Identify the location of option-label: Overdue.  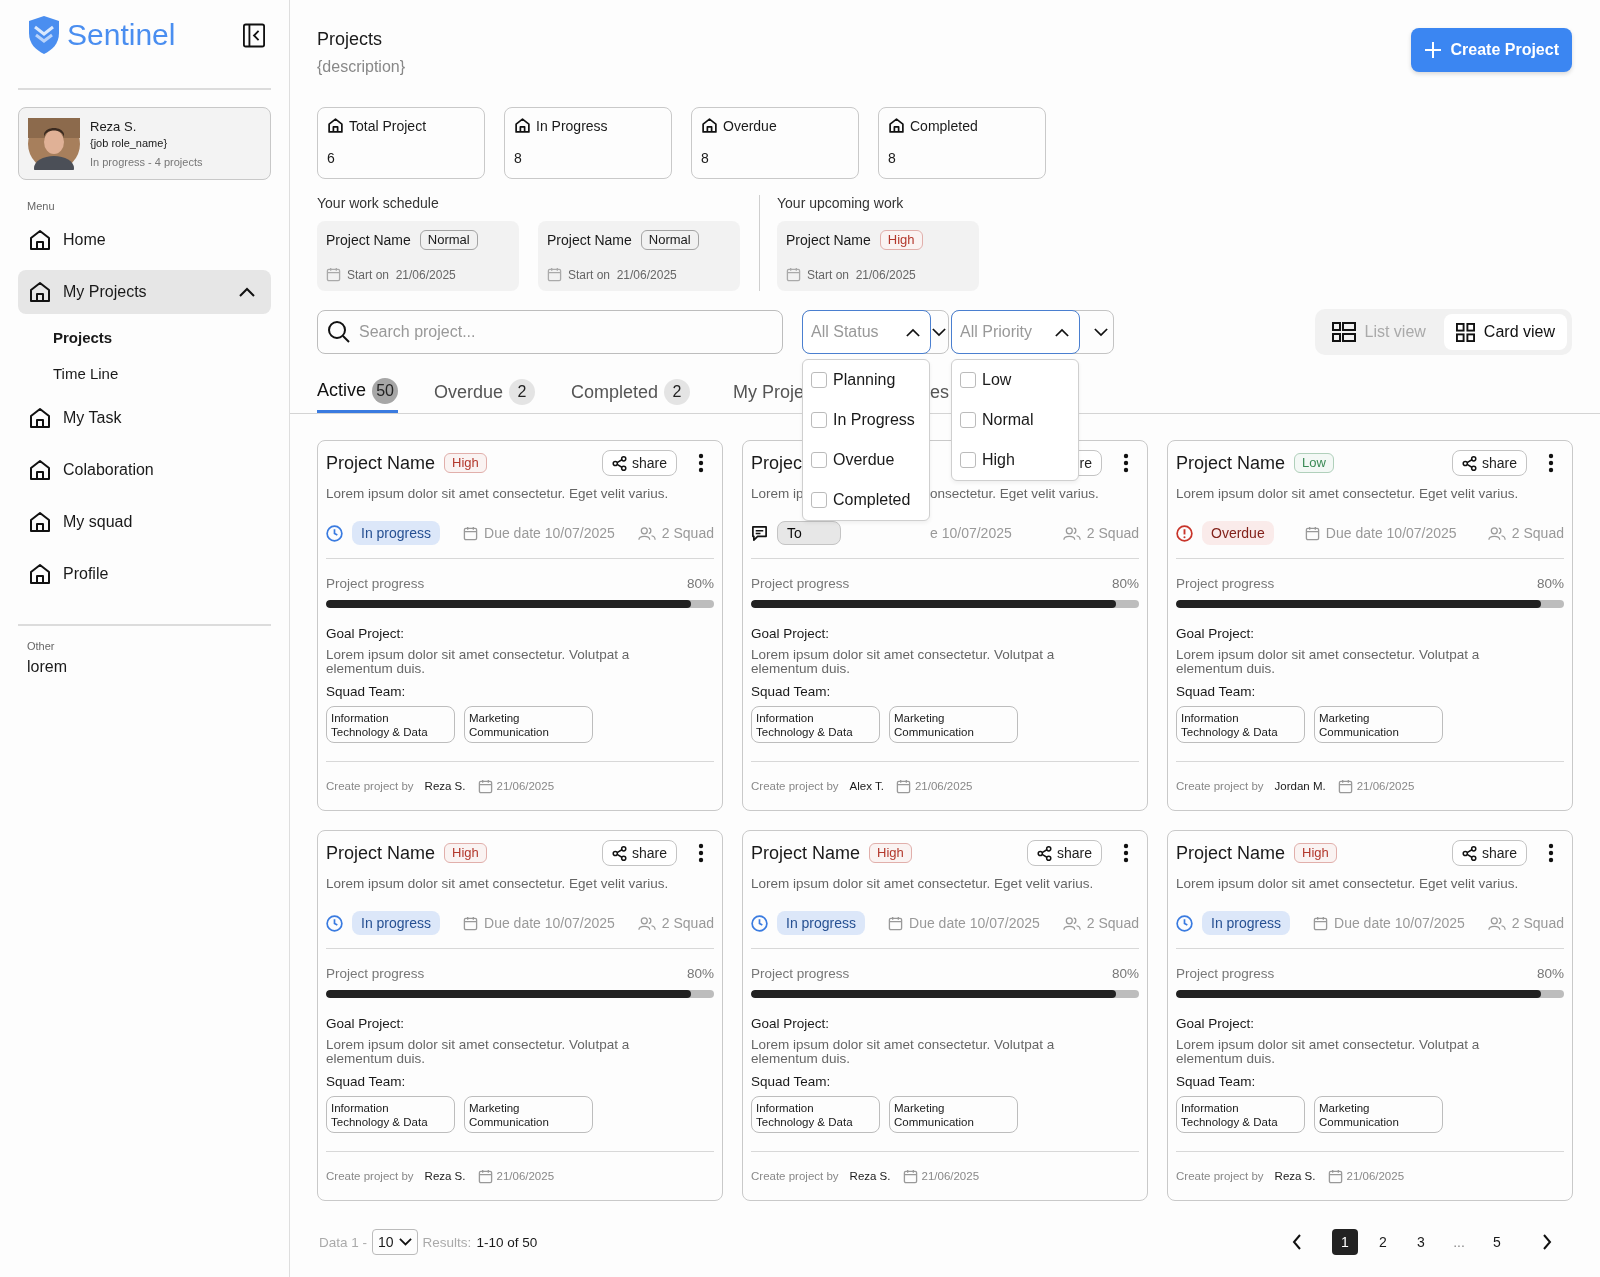
(864, 460).